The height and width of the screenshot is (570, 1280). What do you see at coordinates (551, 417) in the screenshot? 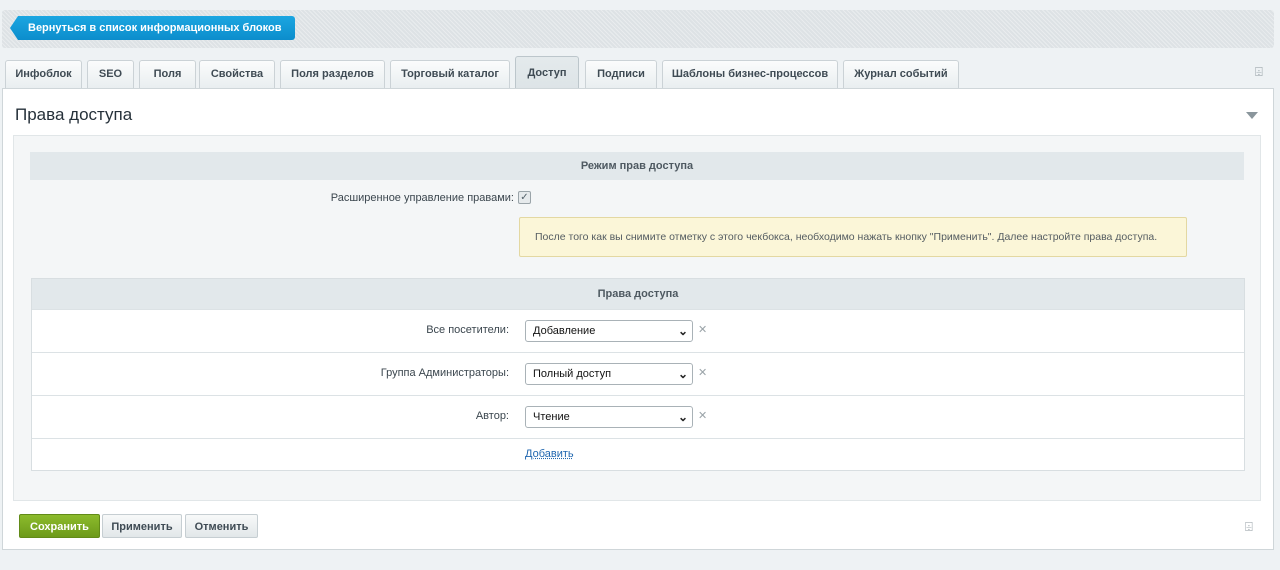
I see `select-value: Чтение` at bounding box center [551, 417].